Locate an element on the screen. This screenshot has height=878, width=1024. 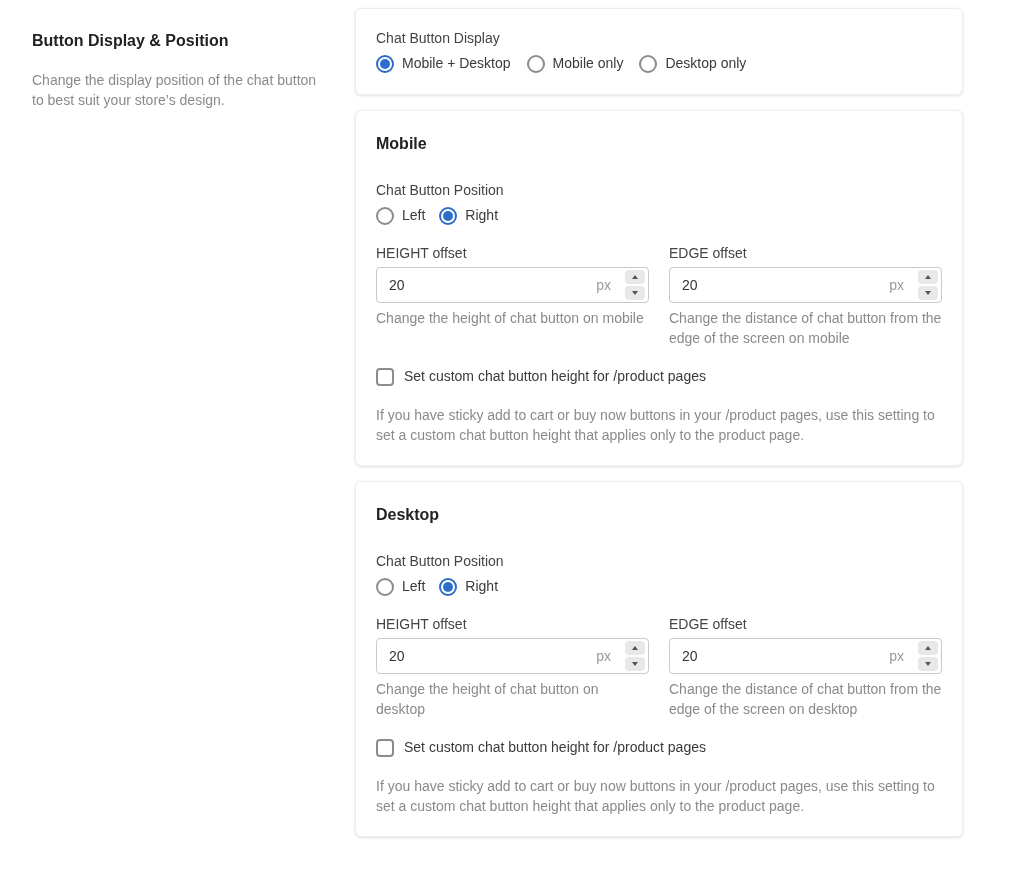
radio-label: Mobile + Desktop is located at coordinates (456, 63).